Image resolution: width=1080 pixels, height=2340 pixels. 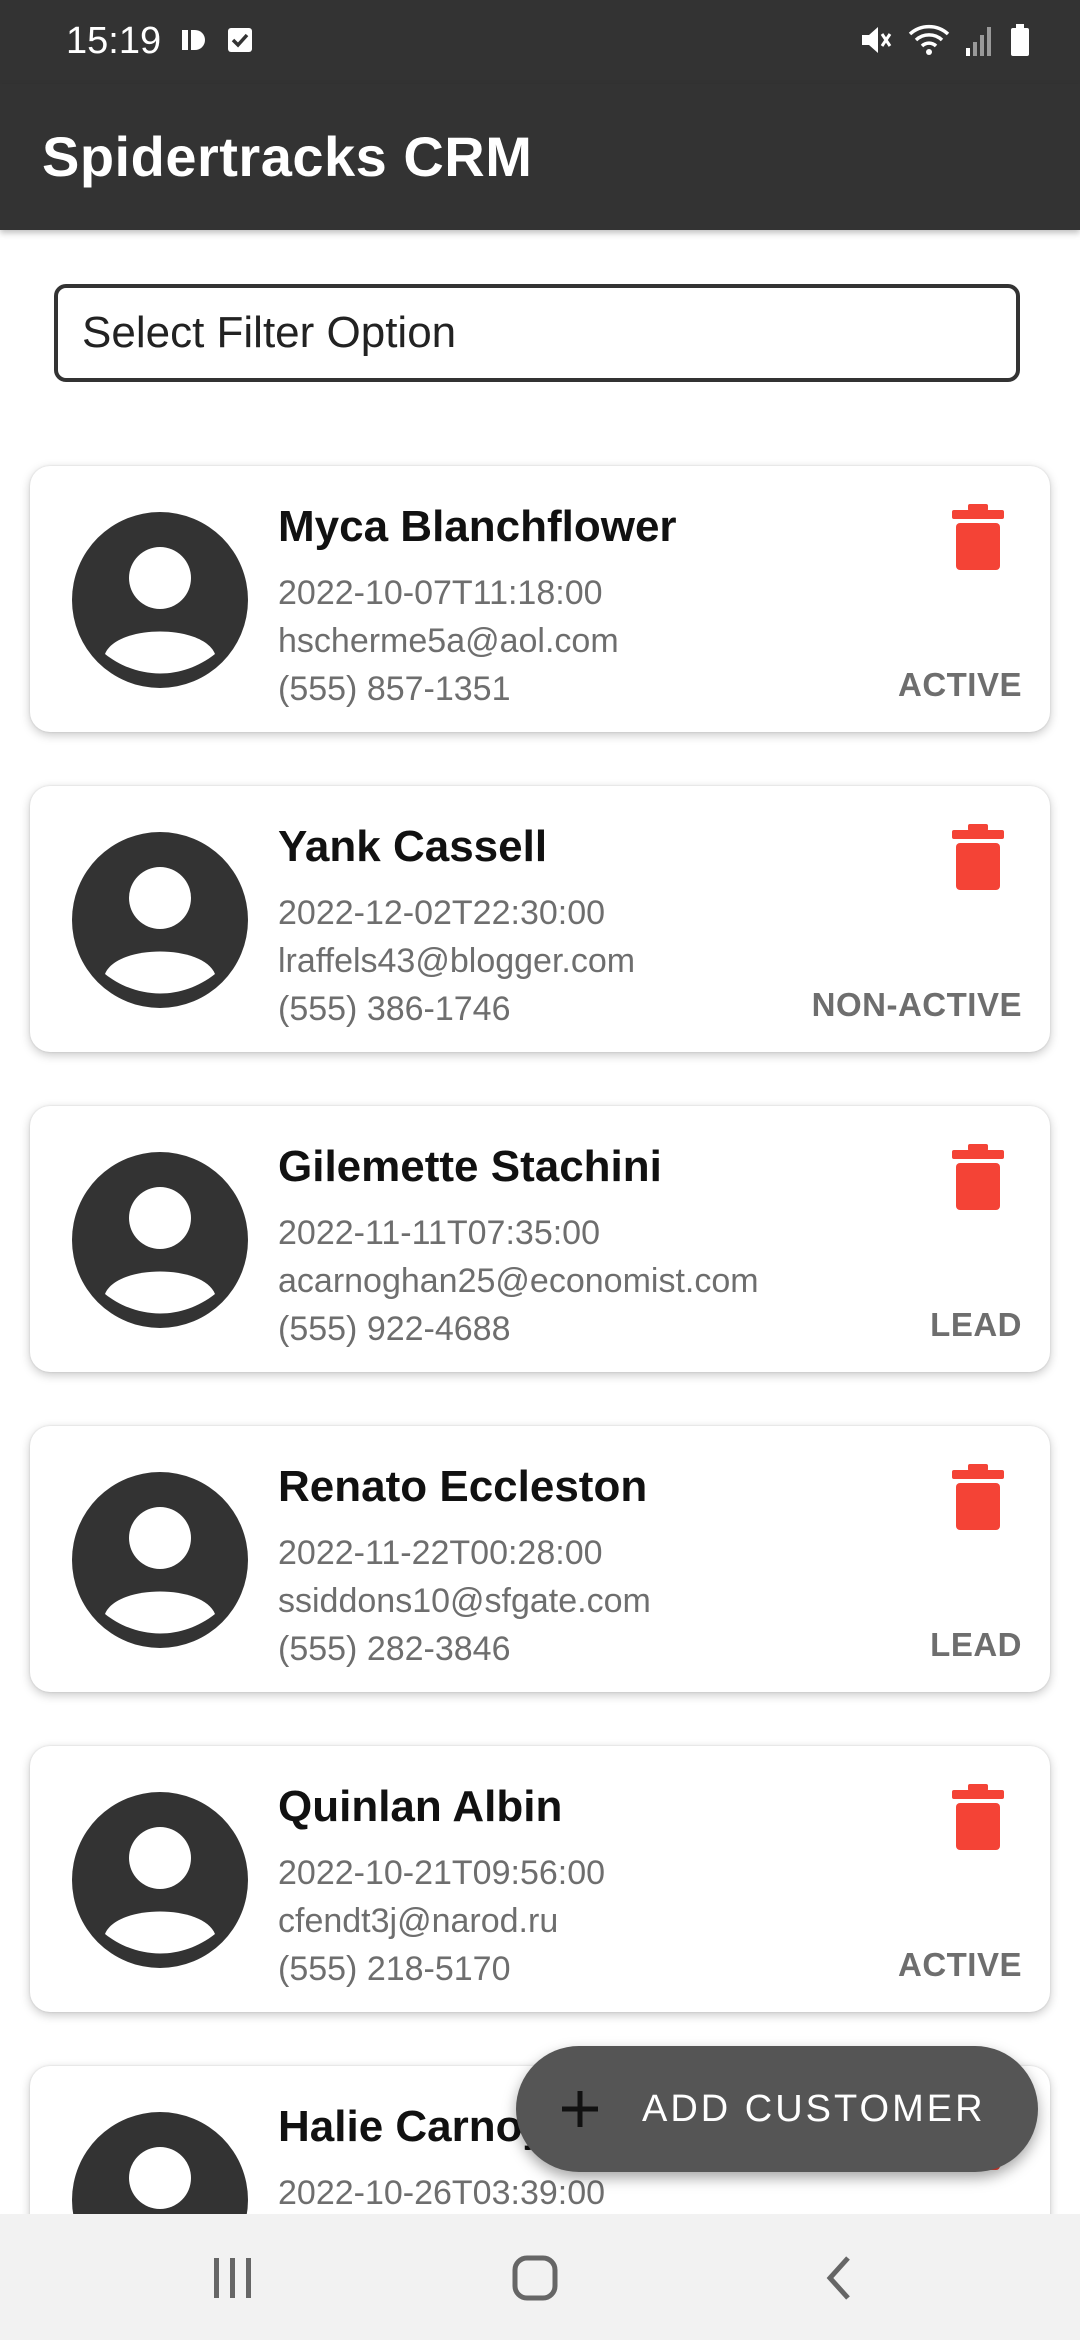 I want to click on customer-email: cfendt3j@narod.ru, so click(x=418, y=1921).